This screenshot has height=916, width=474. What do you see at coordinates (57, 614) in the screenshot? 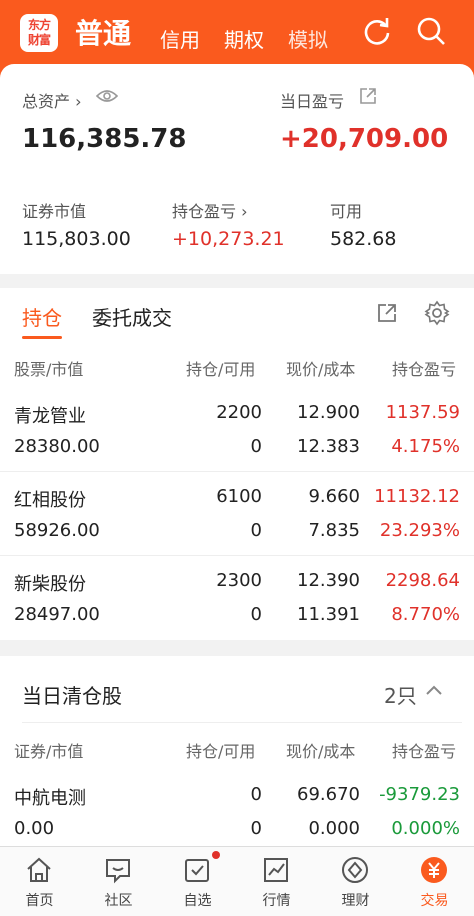
I see `stock-value: 28497.00` at bounding box center [57, 614].